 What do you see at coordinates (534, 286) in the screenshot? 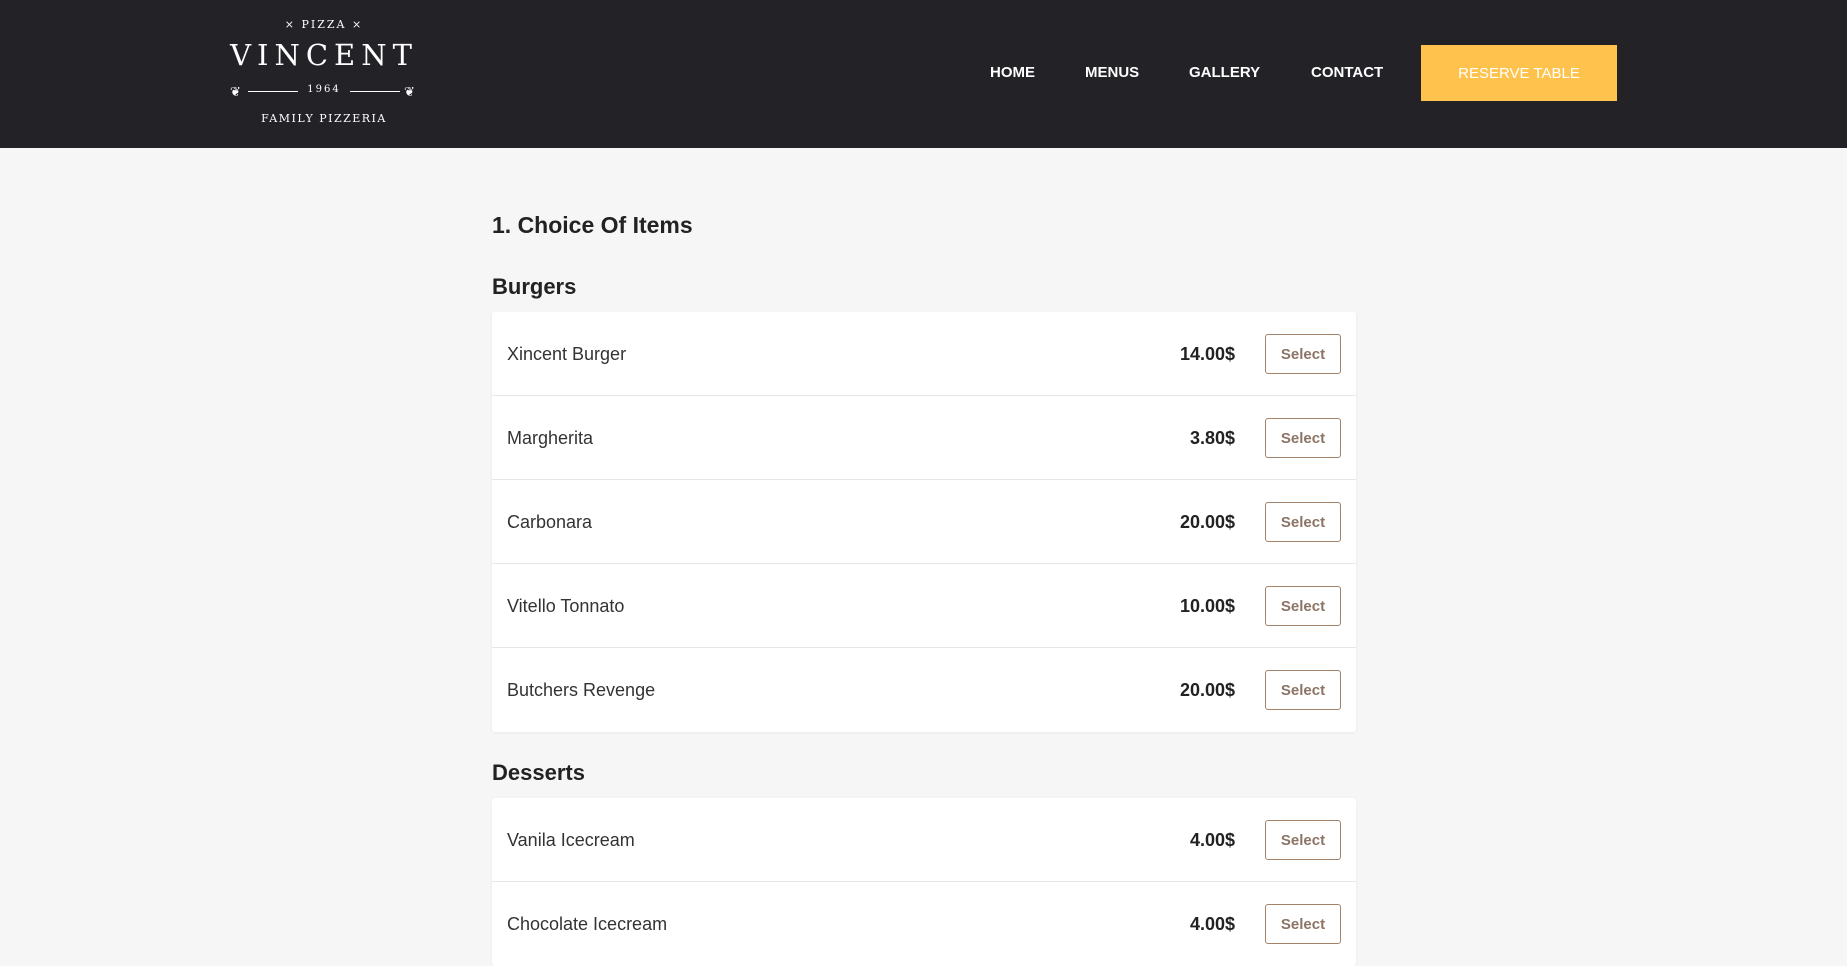
I see `category-title-burgers: Burgers` at bounding box center [534, 286].